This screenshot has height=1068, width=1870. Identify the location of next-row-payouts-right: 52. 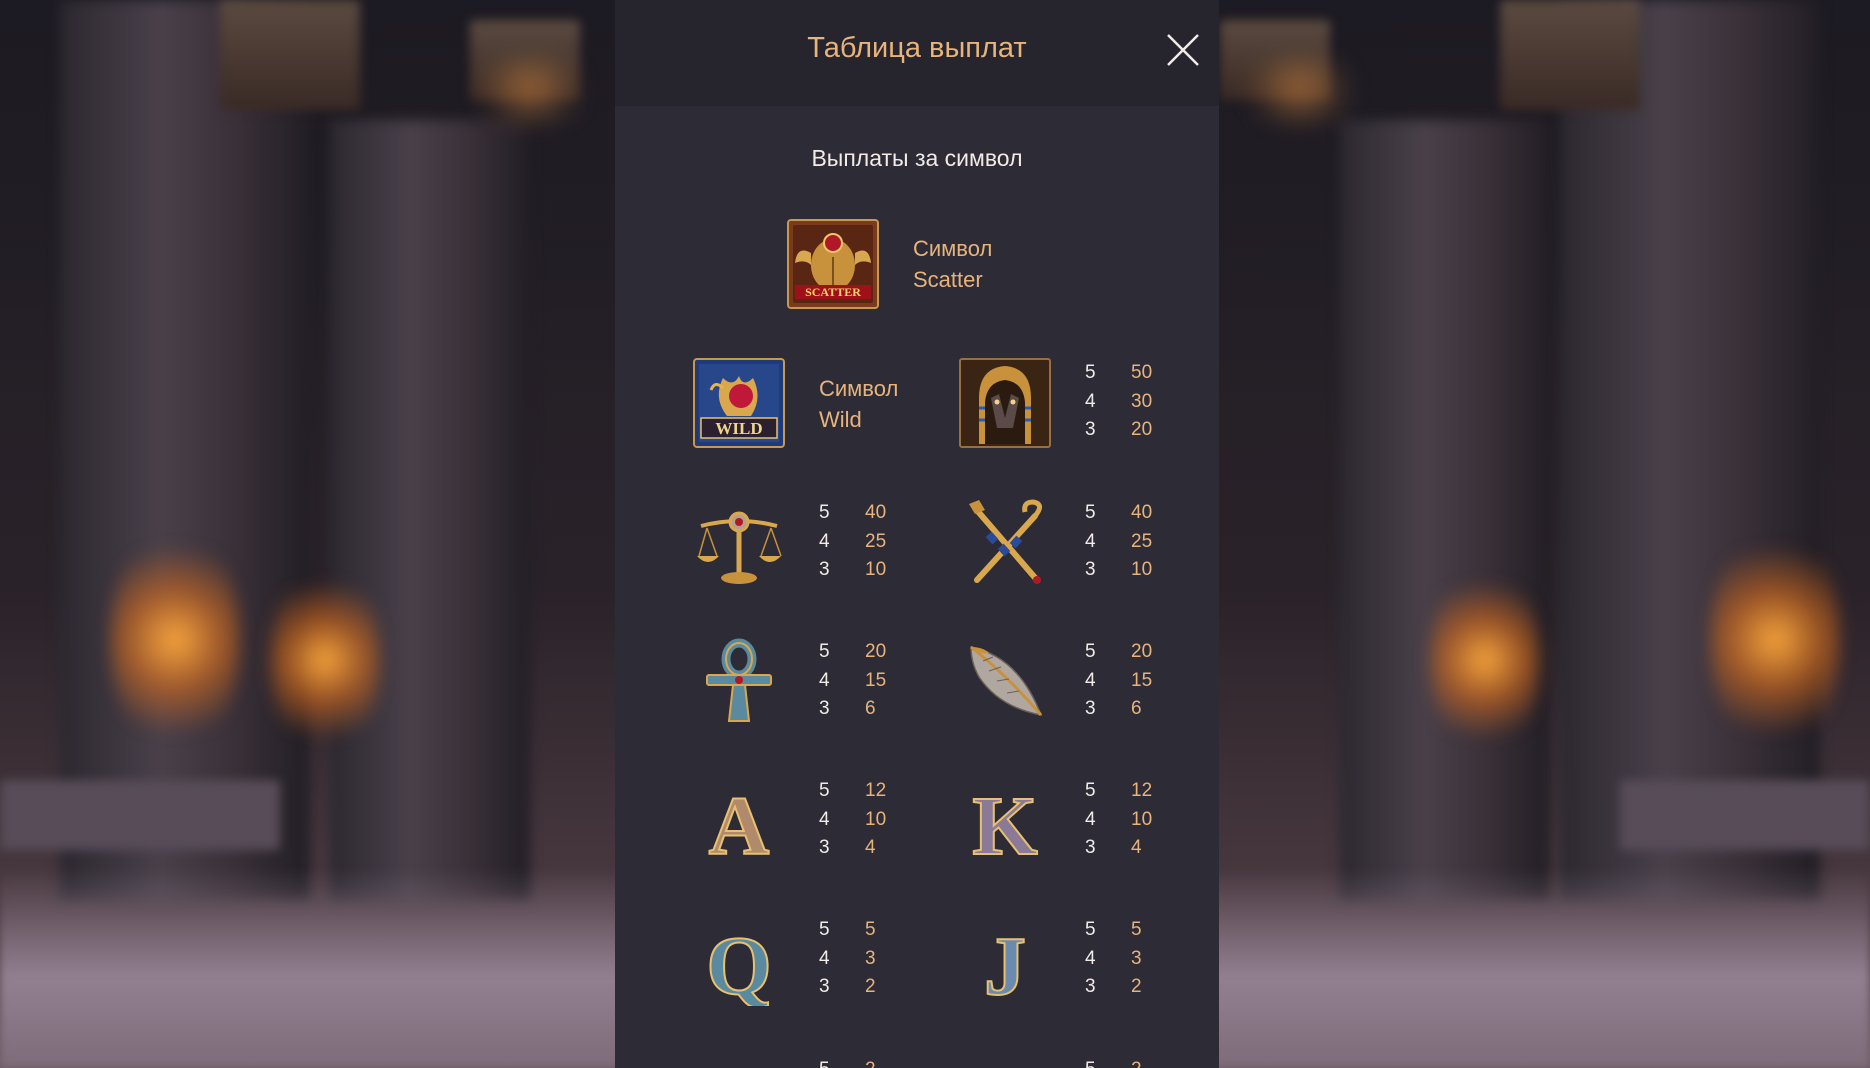
(1113, 1062).